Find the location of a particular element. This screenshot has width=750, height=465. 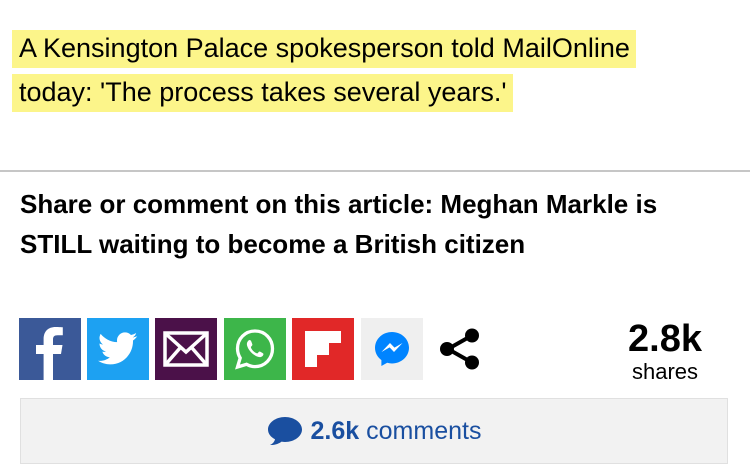

messenger-share-button is located at coordinates (392, 349).